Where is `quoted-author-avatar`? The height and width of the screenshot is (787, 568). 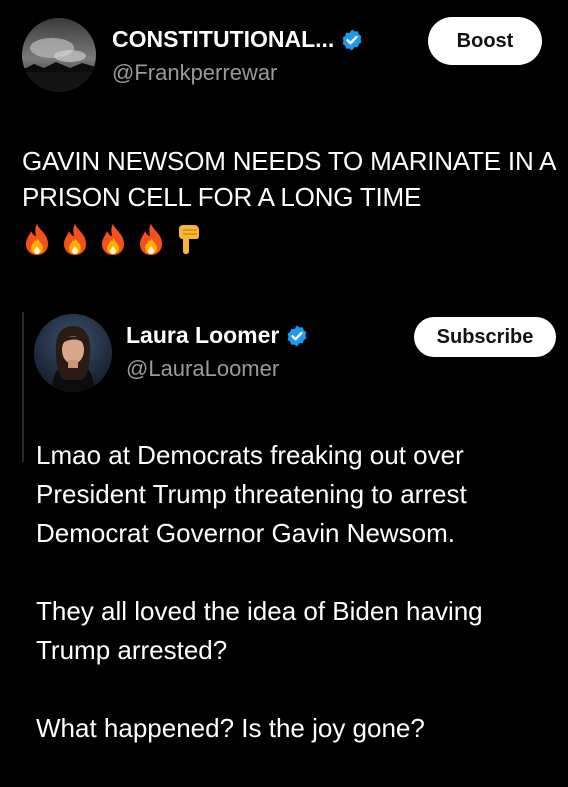
quoted-author-avatar is located at coordinates (73, 353).